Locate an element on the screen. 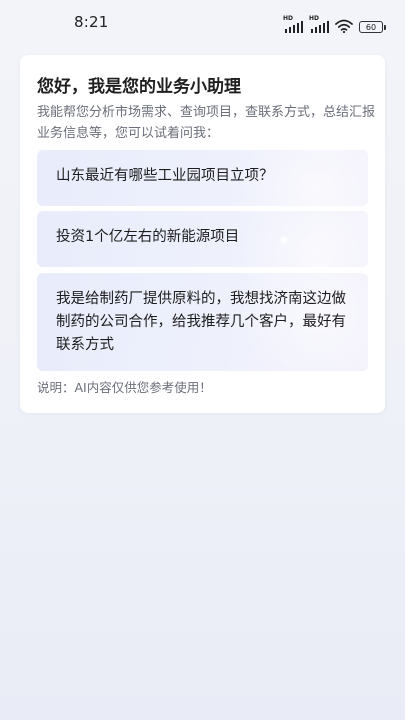 The height and width of the screenshot is (720, 405). battery-level: 60 is located at coordinates (371, 27).